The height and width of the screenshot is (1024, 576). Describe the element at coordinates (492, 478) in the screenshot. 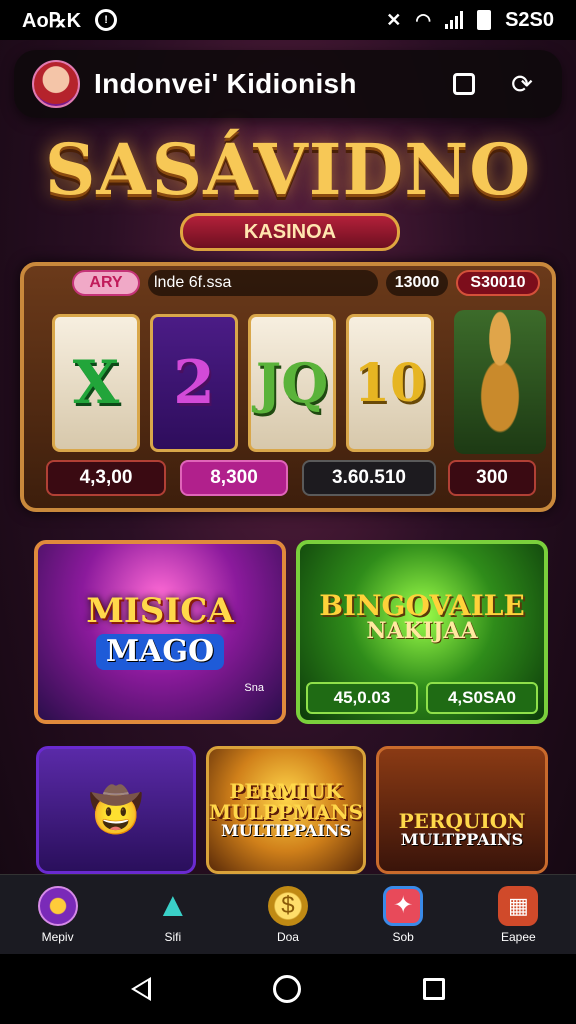

I see `slot-value-4: 300` at that location.